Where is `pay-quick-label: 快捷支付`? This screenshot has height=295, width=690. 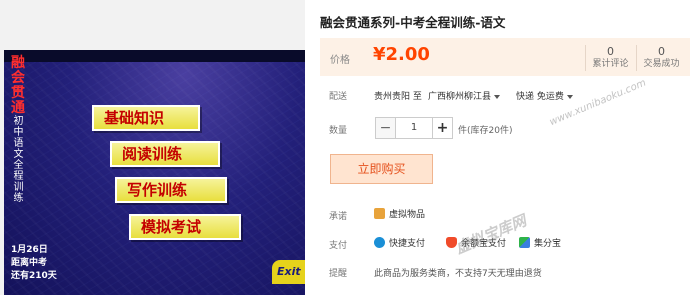
pay-quick-label: 快捷支付 is located at coordinates (407, 244).